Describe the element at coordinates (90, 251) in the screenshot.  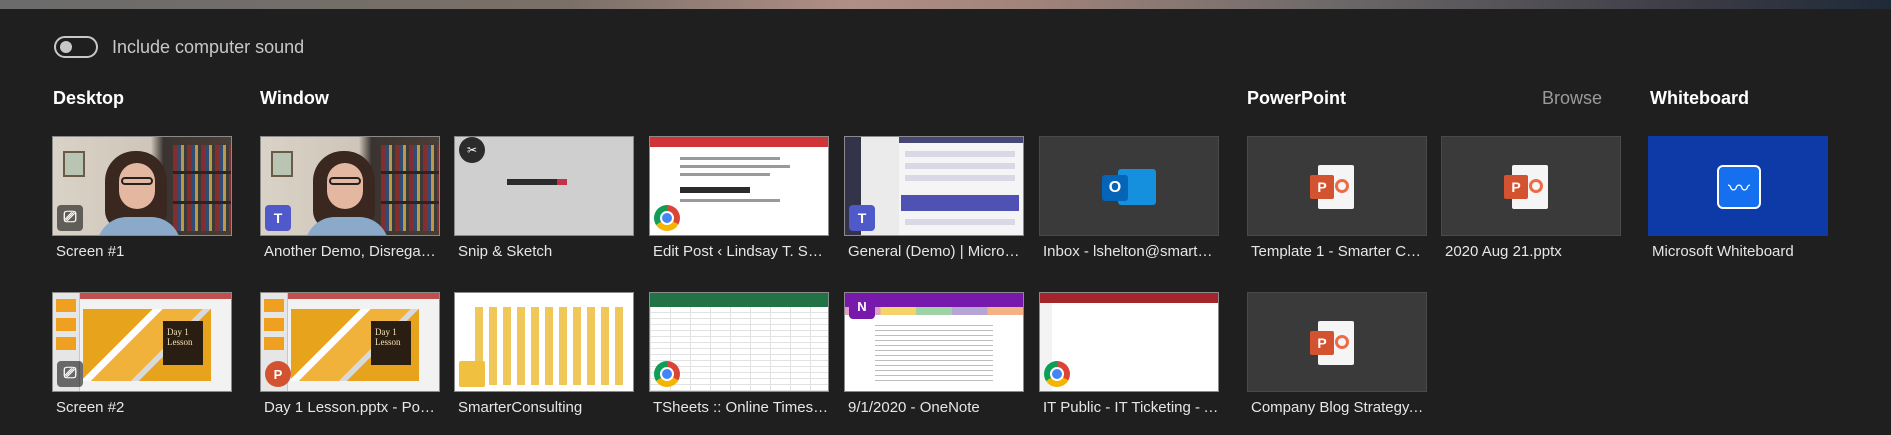
I see `tile-caption: Screen #1` at that location.